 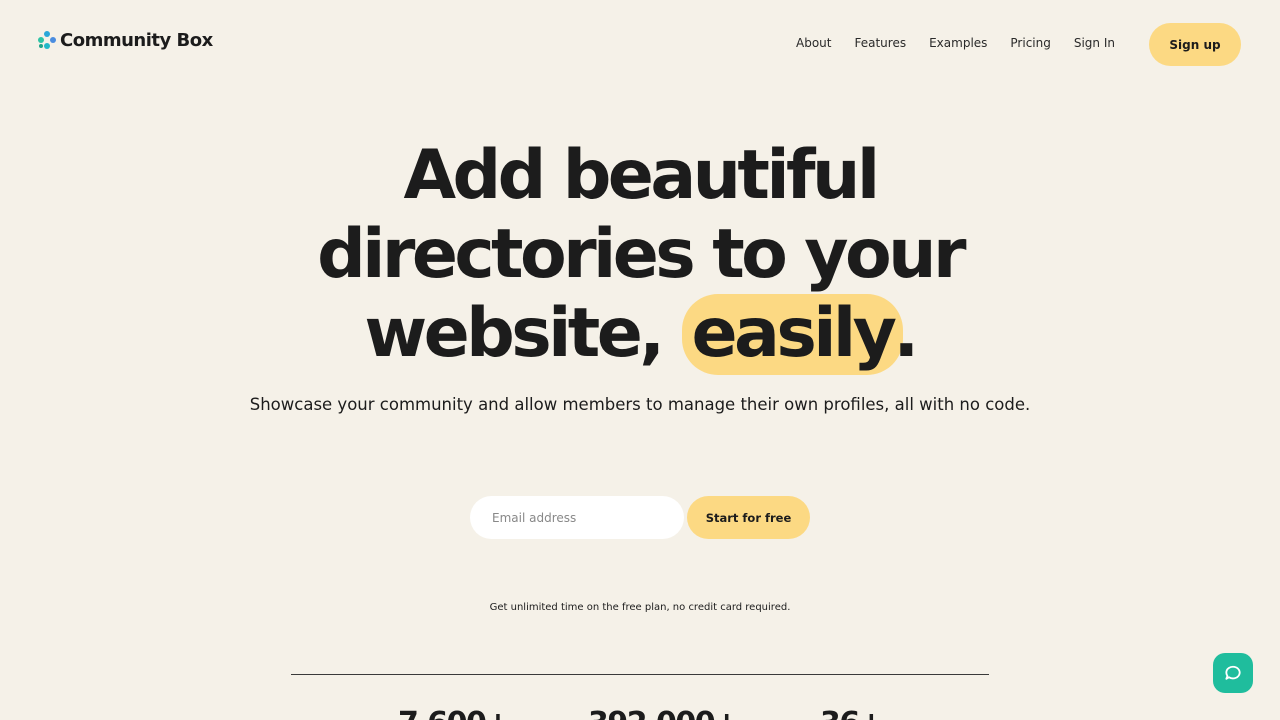 What do you see at coordinates (136, 40) in the screenshot?
I see `brand-name: Community Box` at bounding box center [136, 40].